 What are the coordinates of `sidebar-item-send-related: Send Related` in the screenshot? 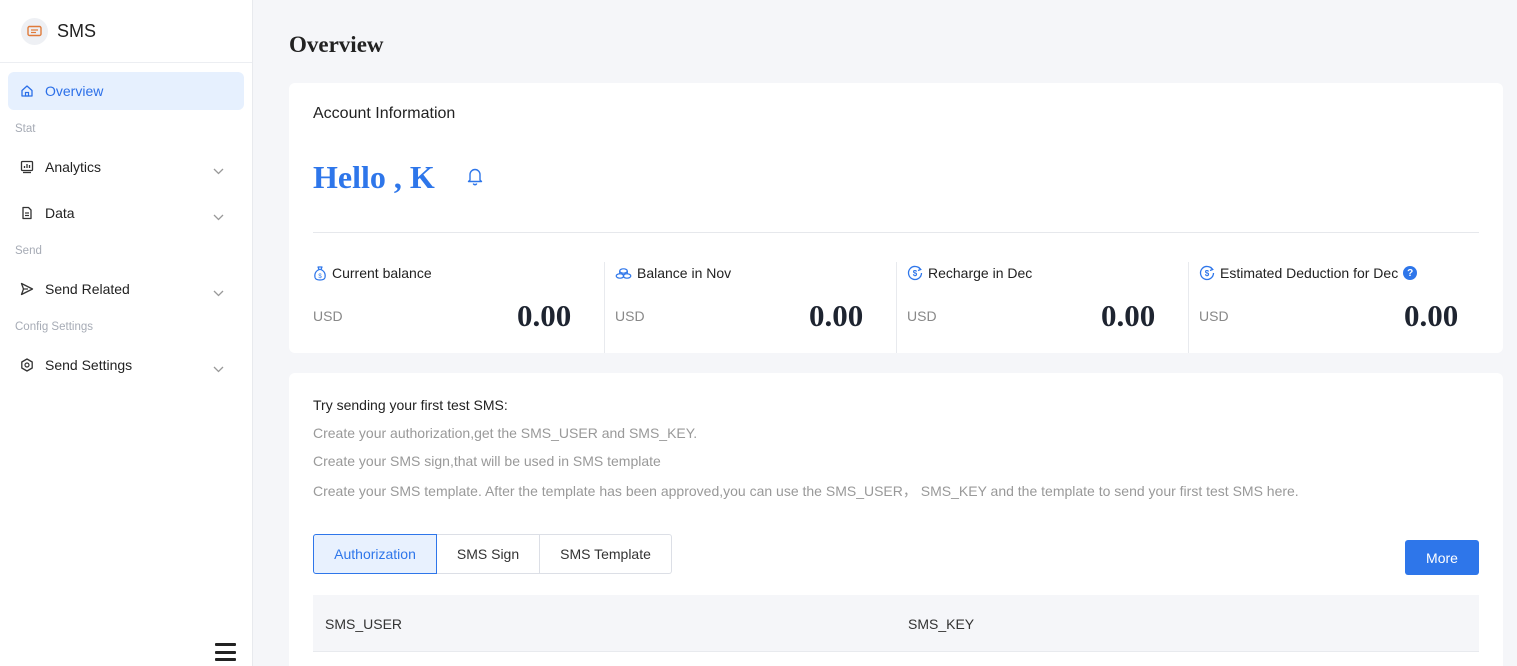 It's located at (126, 289).